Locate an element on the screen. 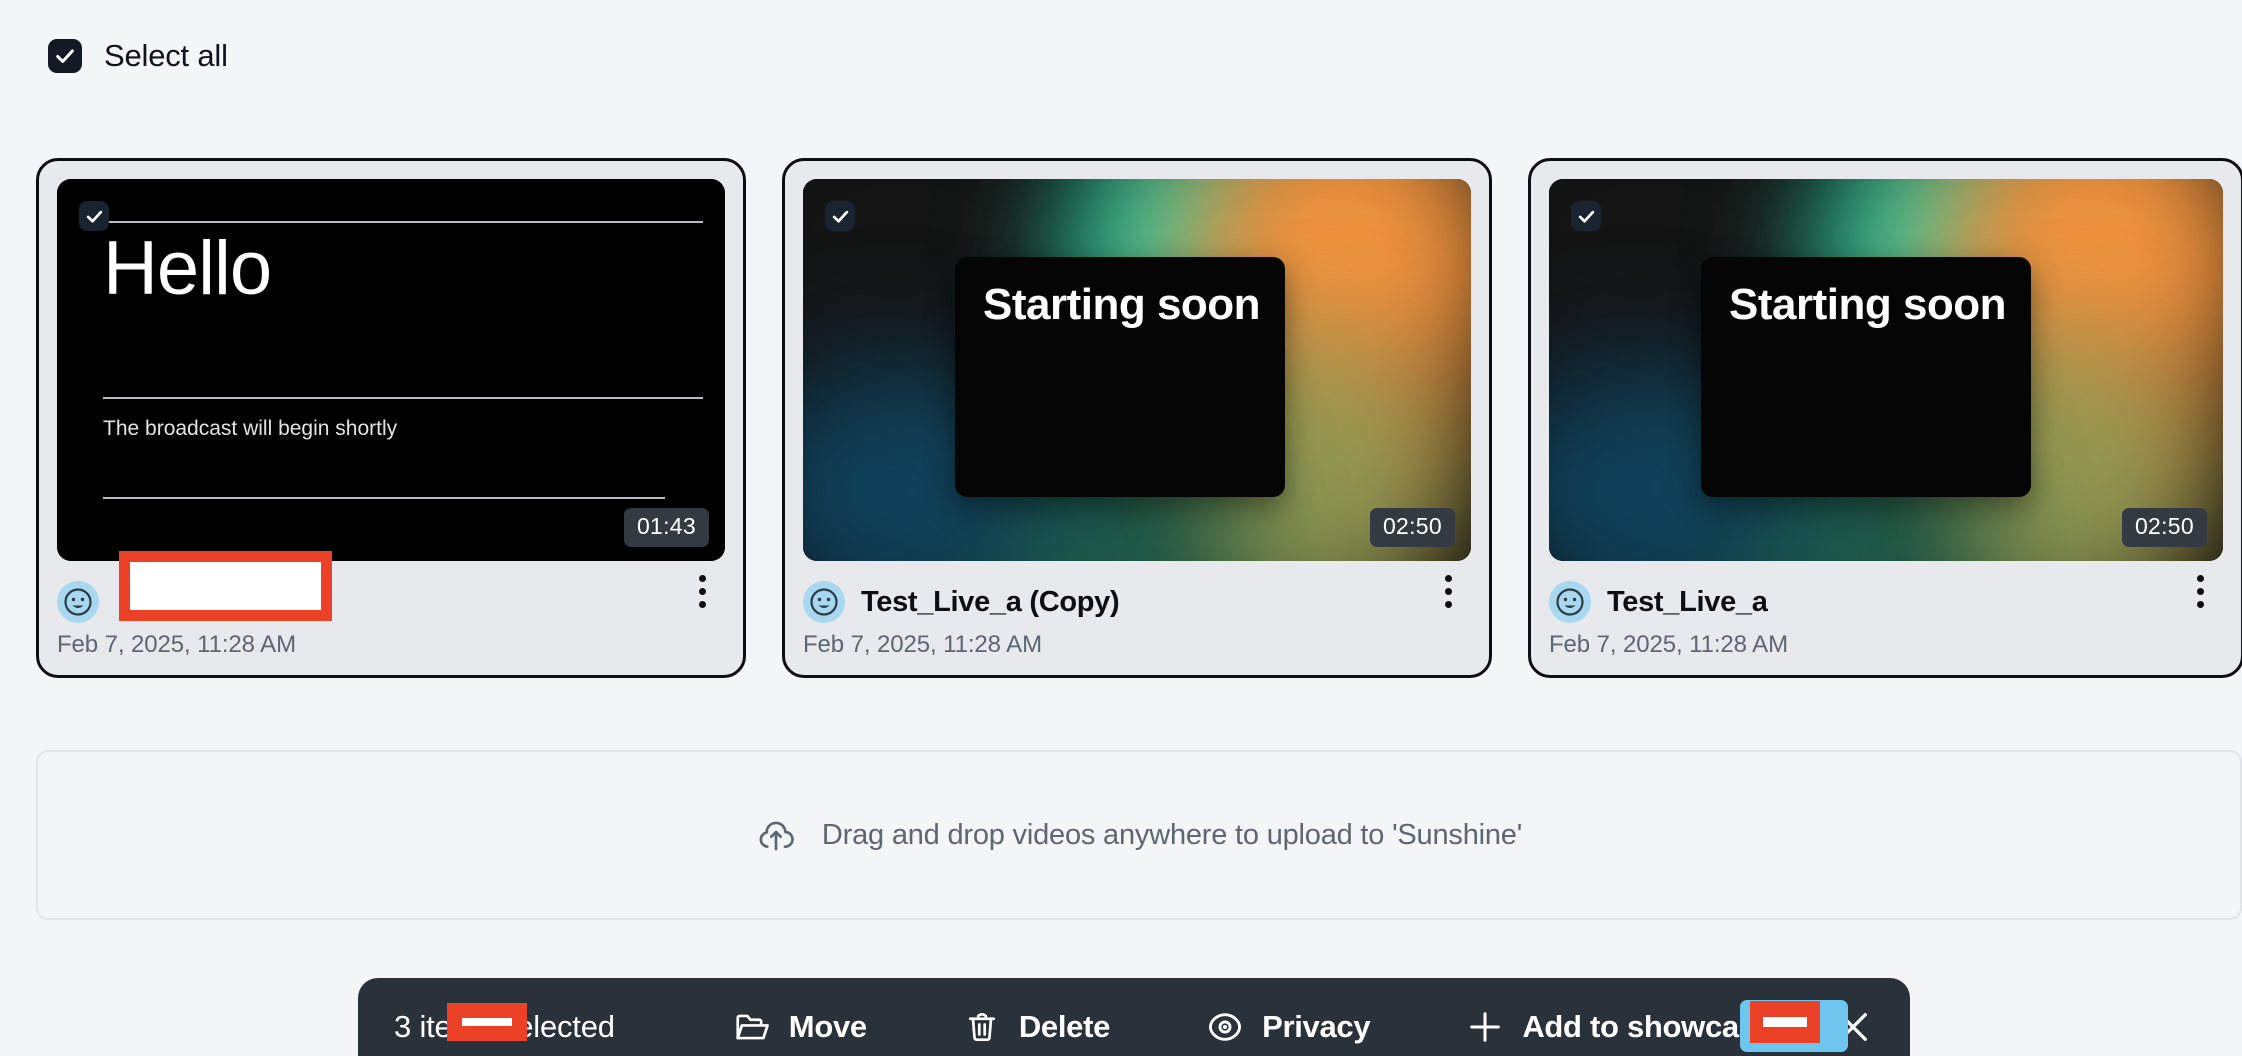  add-to-showcase-button: Add to showcase is located at coordinates (1619, 1027).